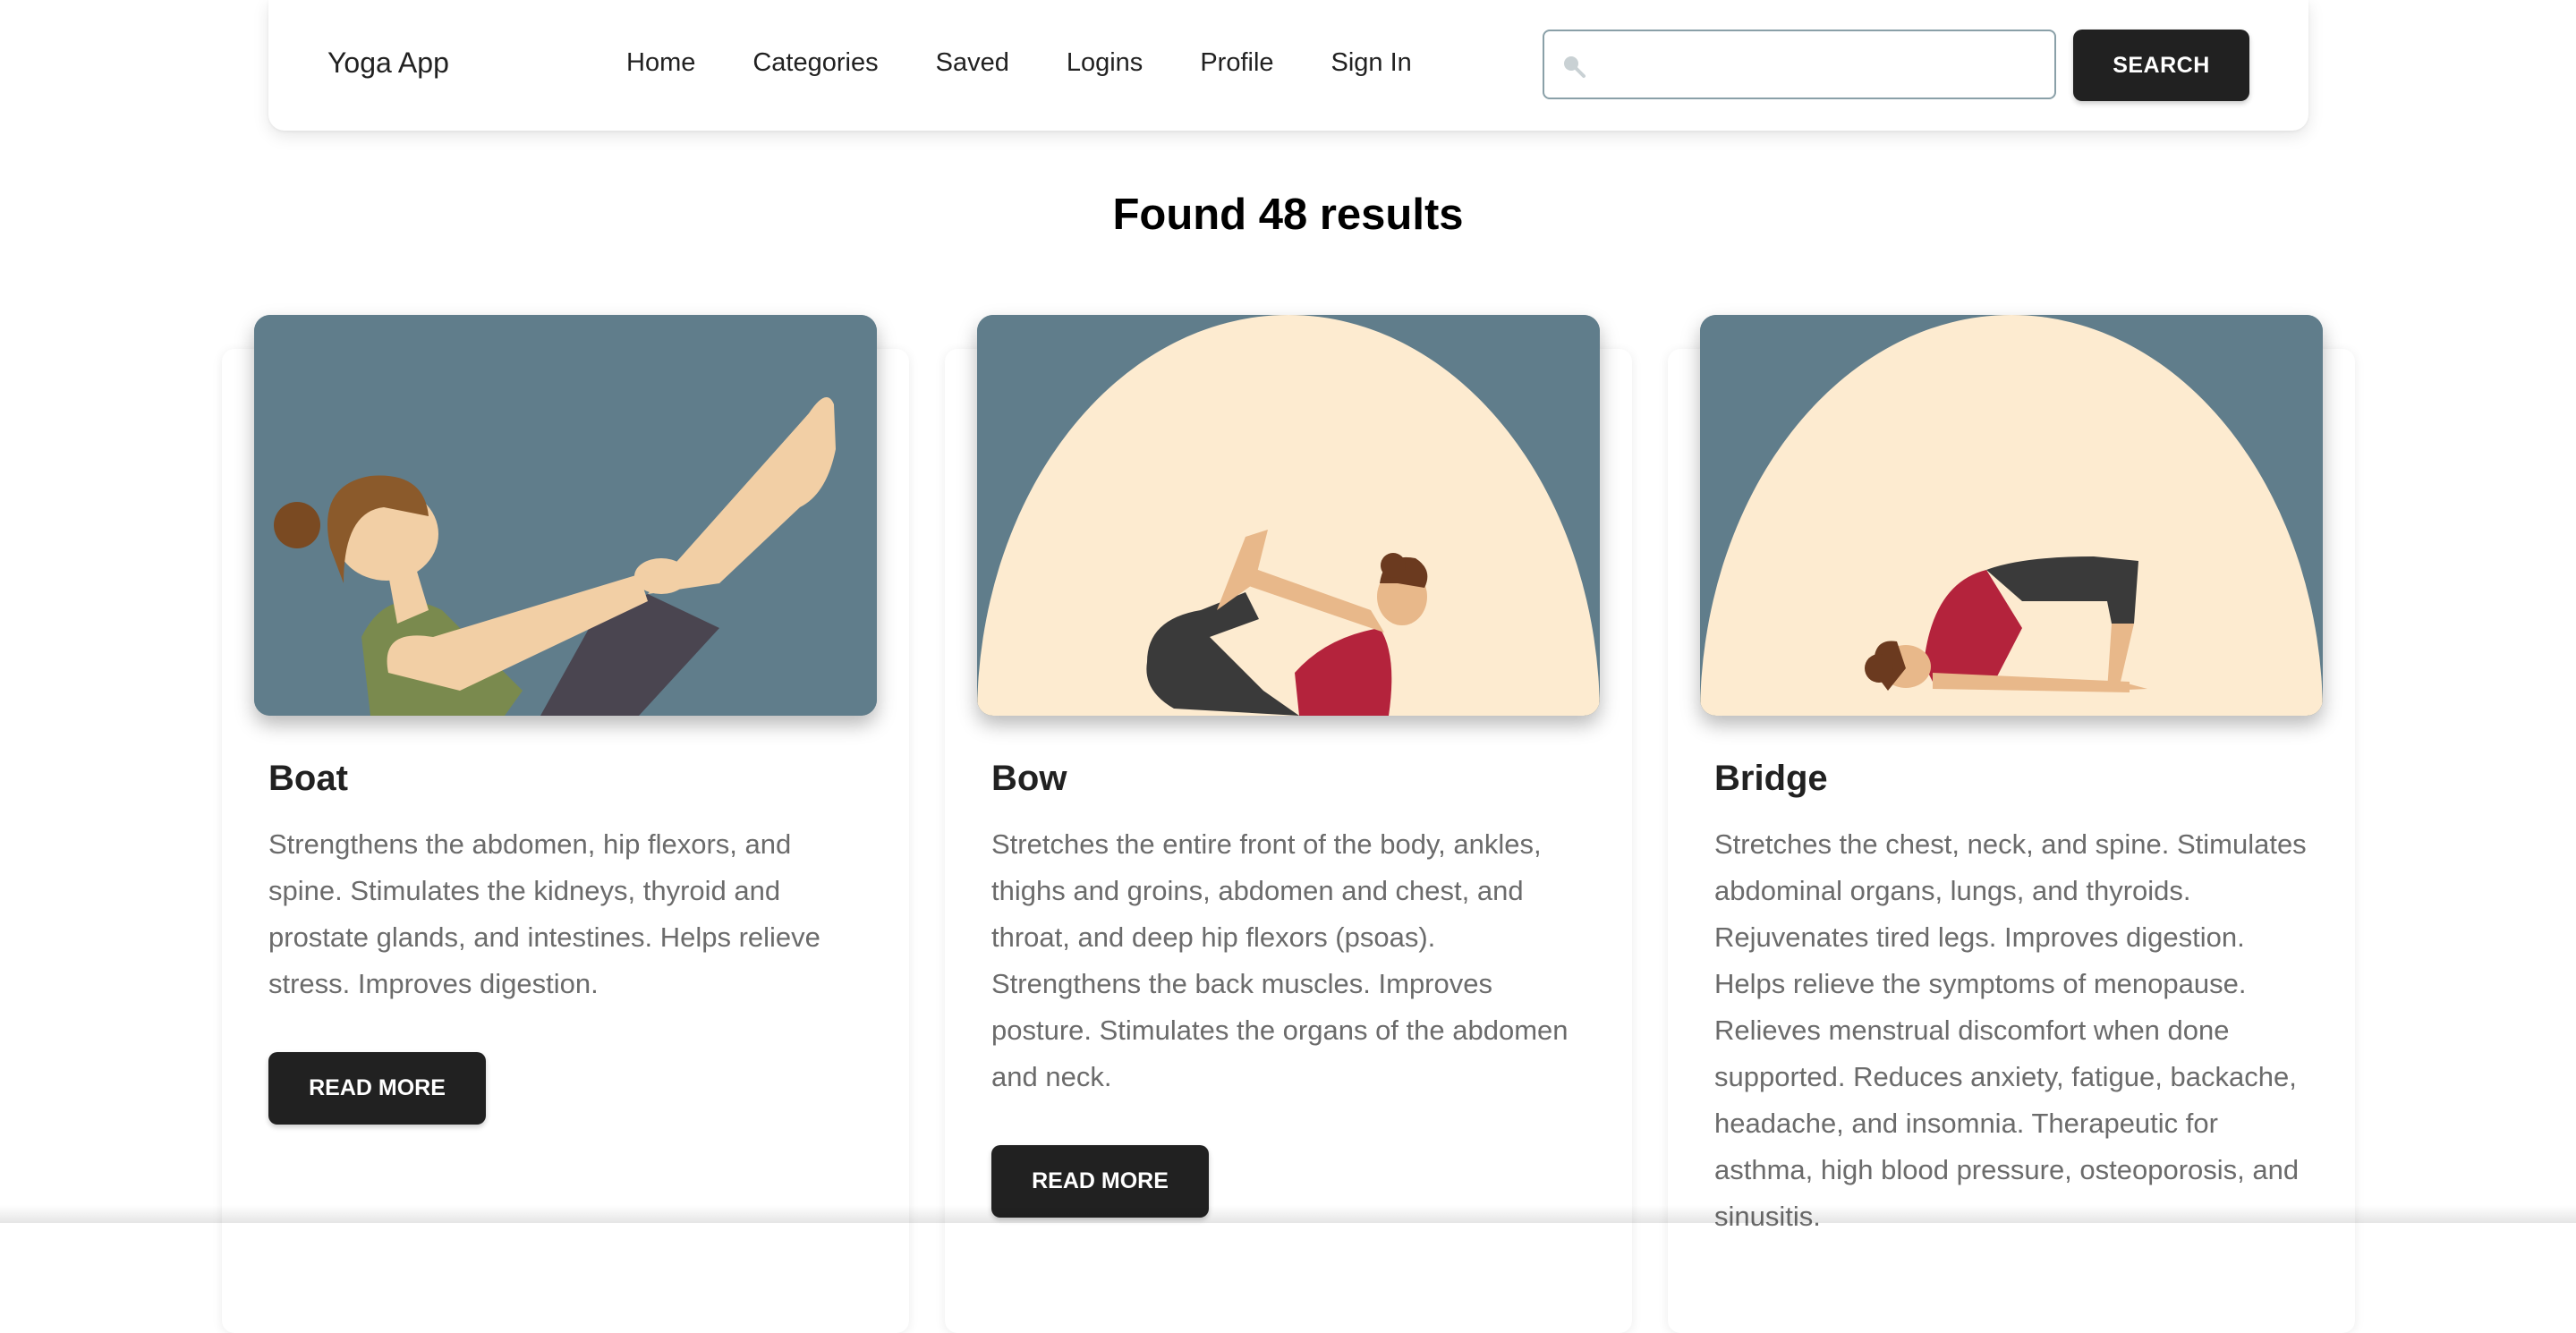 Image resolution: width=2576 pixels, height=1333 pixels. What do you see at coordinates (1029, 778) in the screenshot?
I see `card-title-bow: Bow` at bounding box center [1029, 778].